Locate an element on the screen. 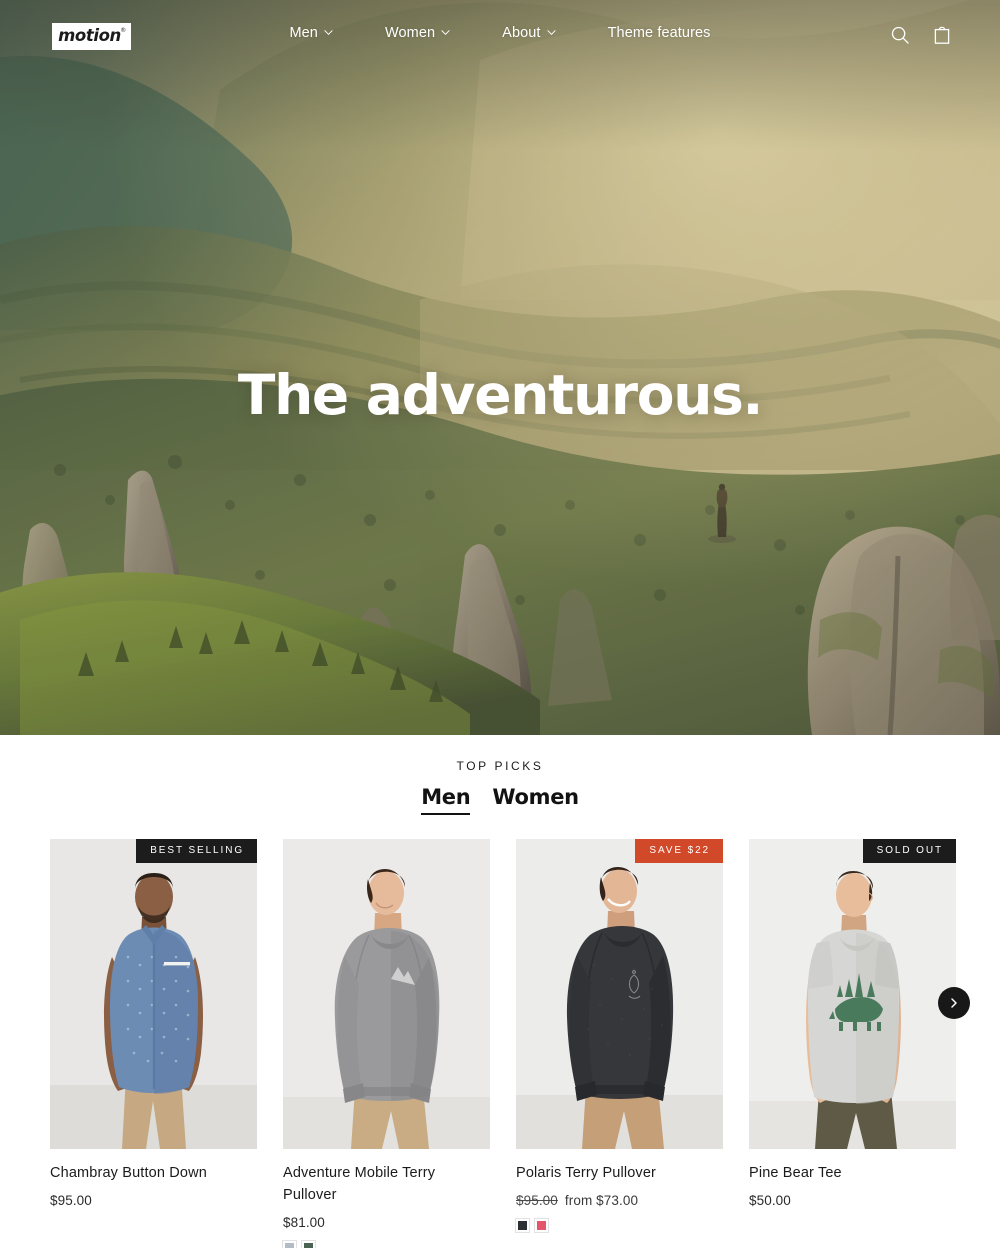  color-swatch-light-blue is located at coordinates (289, 1243).